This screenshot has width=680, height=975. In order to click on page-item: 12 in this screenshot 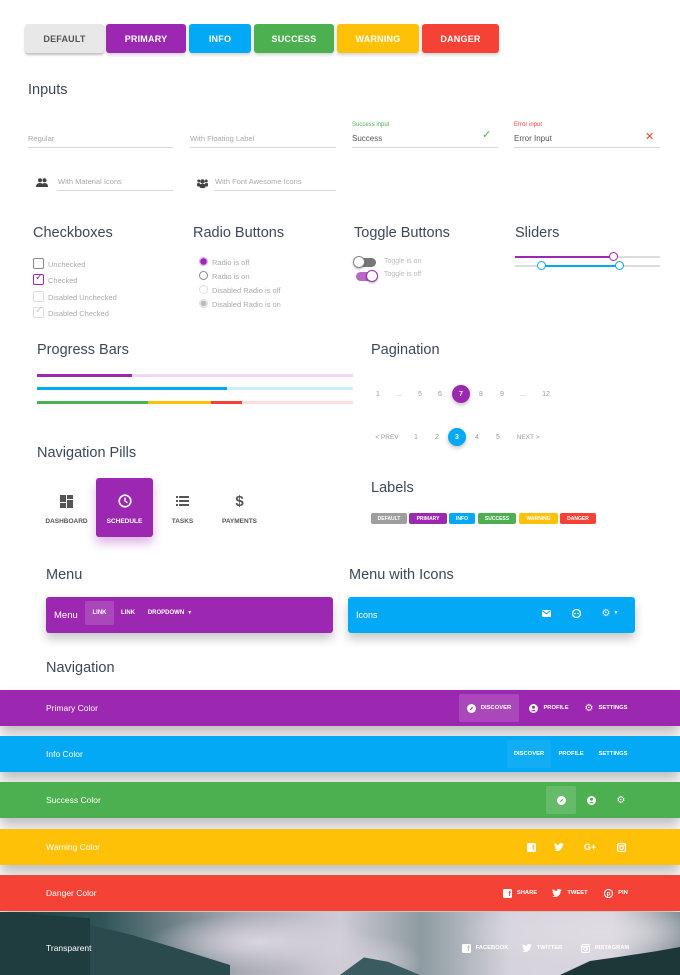, I will do `click(546, 394)`.